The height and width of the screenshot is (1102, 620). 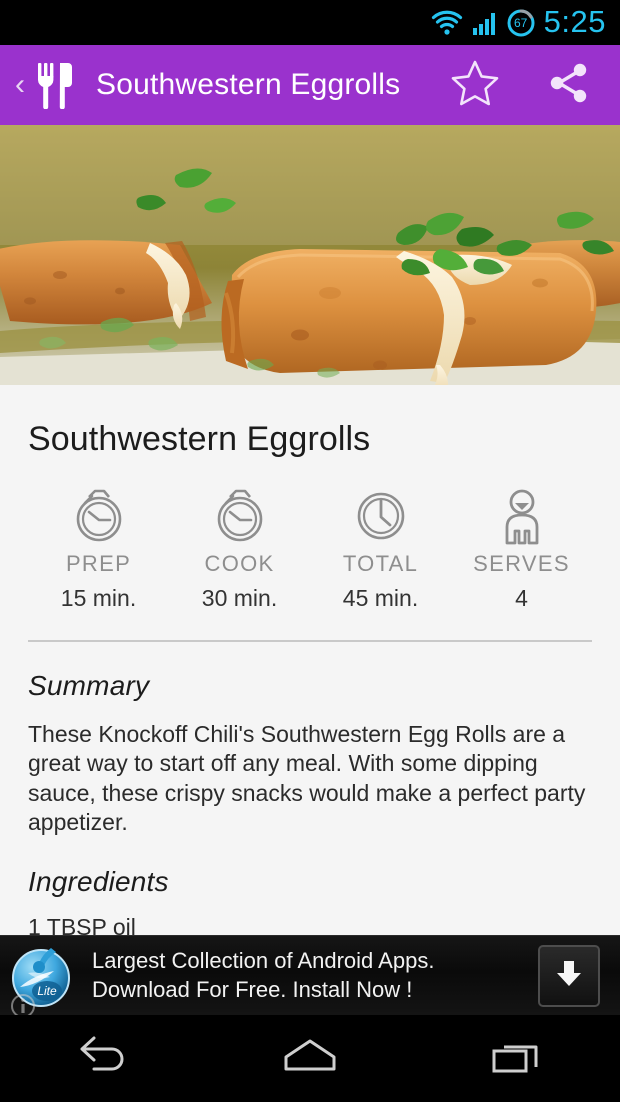 I want to click on status-bar: 67 5:25, so click(x=310, y=22).